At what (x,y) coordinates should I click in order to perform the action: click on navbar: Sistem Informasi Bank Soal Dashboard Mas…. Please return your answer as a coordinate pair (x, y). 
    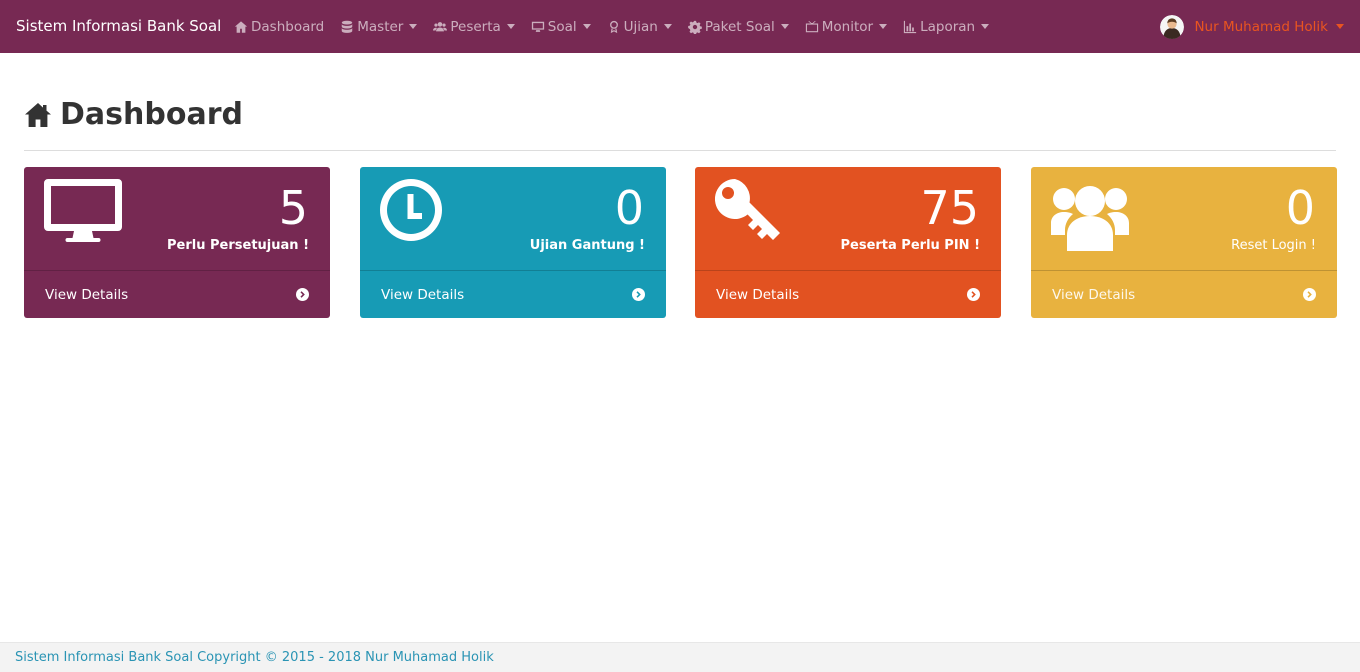
    Looking at the image, I should click on (680, 26).